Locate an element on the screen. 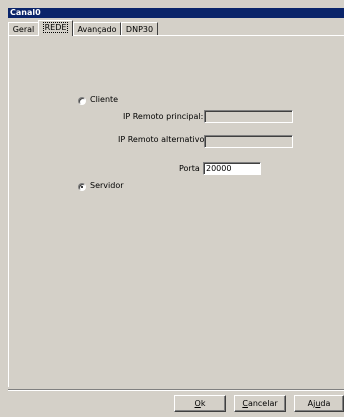 The height and width of the screenshot is (417, 344). server-radio is located at coordinates (82, 187).